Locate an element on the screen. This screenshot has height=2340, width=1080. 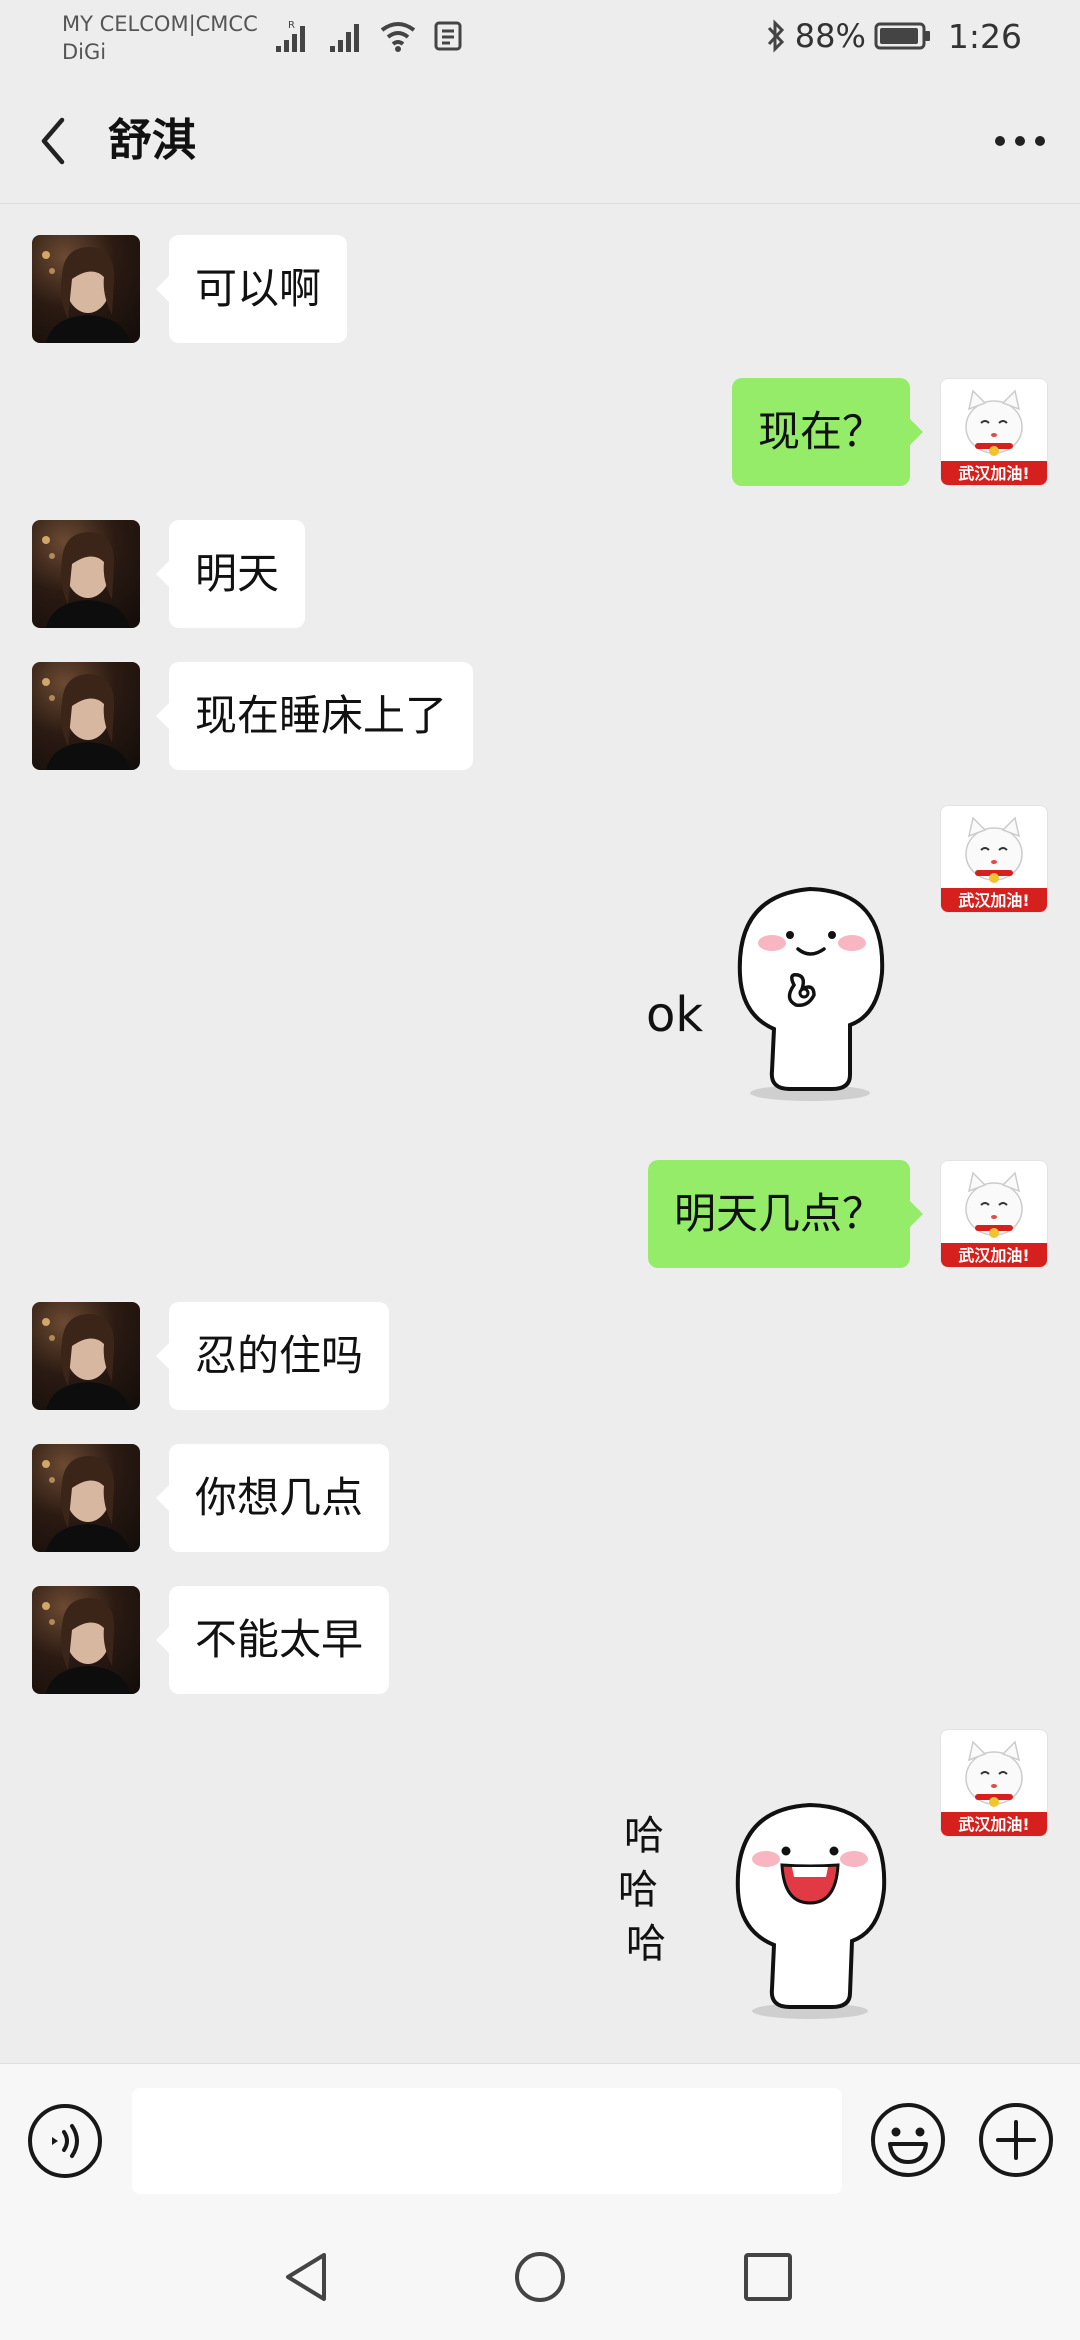
nav-back-button is located at coordinates (308, 2277).